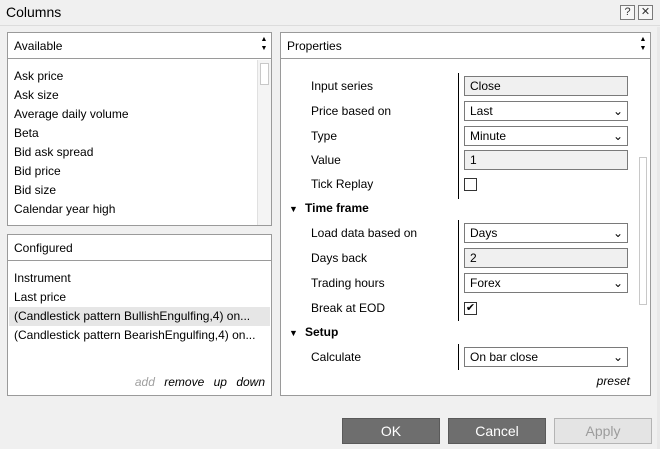  What do you see at coordinates (485, 283) in the screenshot?
I see `trading-hours-value: Forex` at bounding box center [485, 283].